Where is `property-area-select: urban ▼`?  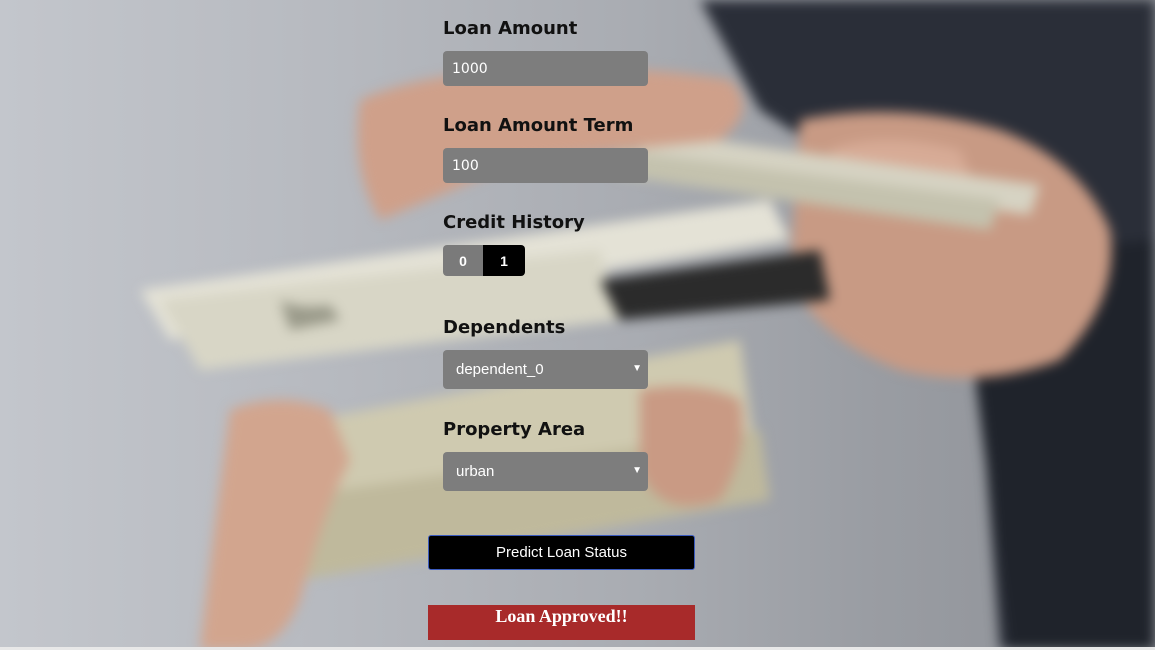 property-area-select: urban ▼ is located at coordinates (545, 471).